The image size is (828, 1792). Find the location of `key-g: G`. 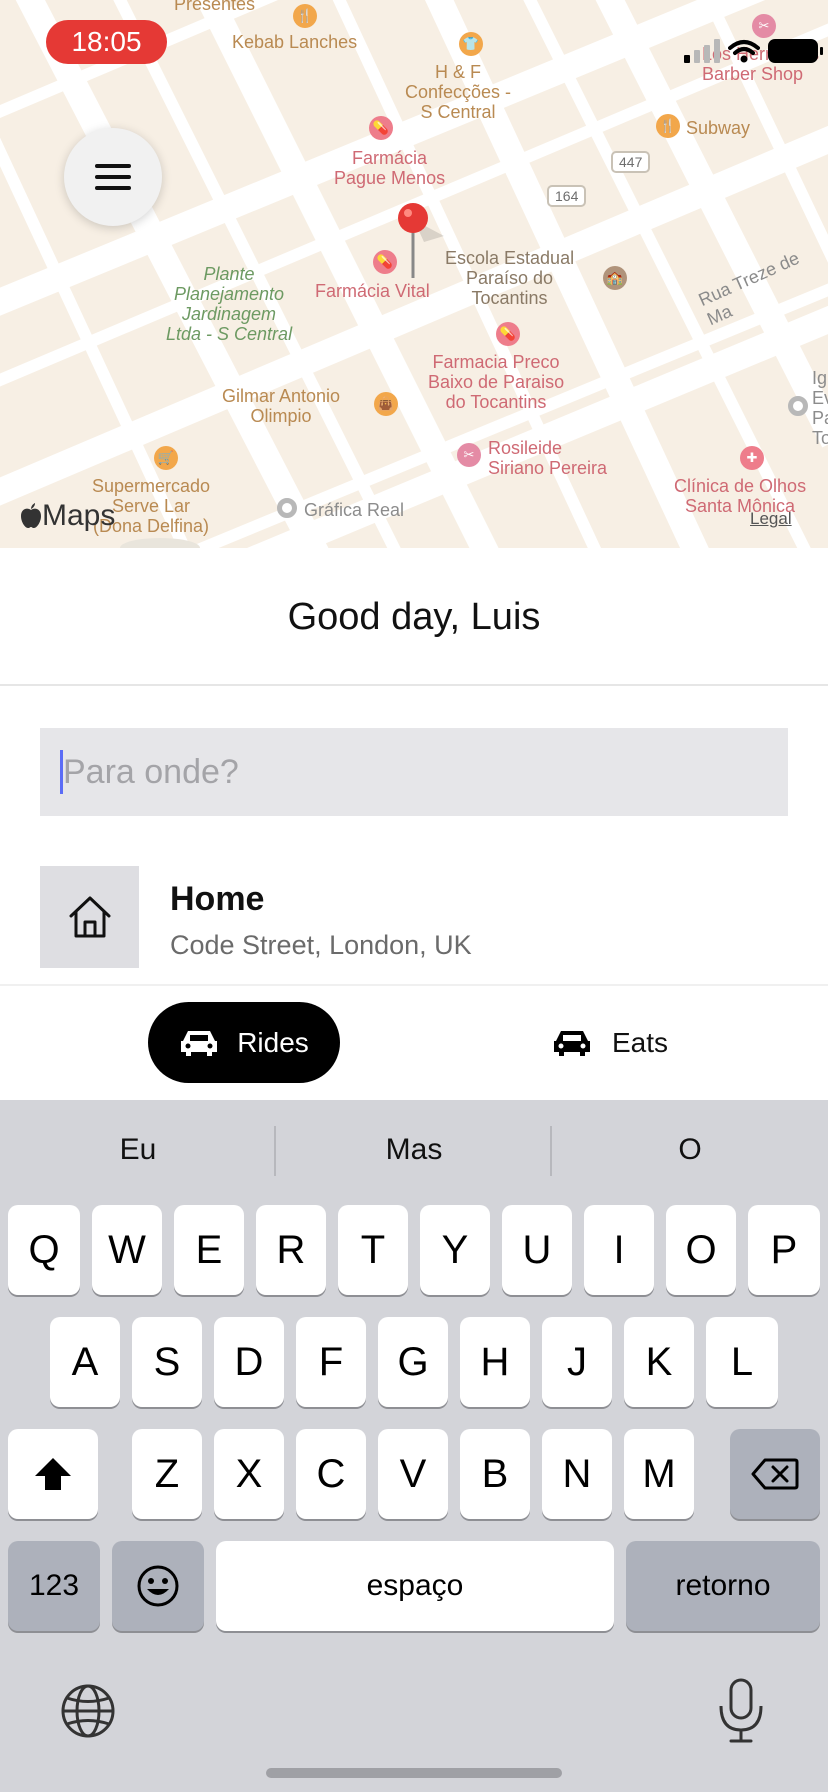

key-g: G is located at coordinates (413, 1362).